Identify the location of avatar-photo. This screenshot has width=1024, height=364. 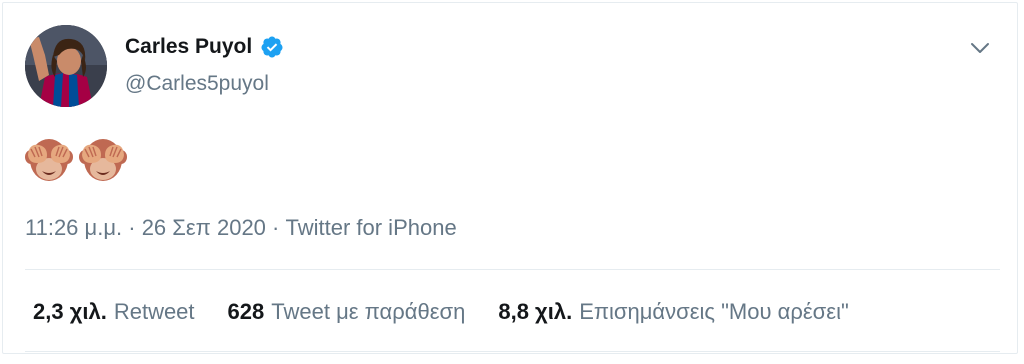
(66, 66).